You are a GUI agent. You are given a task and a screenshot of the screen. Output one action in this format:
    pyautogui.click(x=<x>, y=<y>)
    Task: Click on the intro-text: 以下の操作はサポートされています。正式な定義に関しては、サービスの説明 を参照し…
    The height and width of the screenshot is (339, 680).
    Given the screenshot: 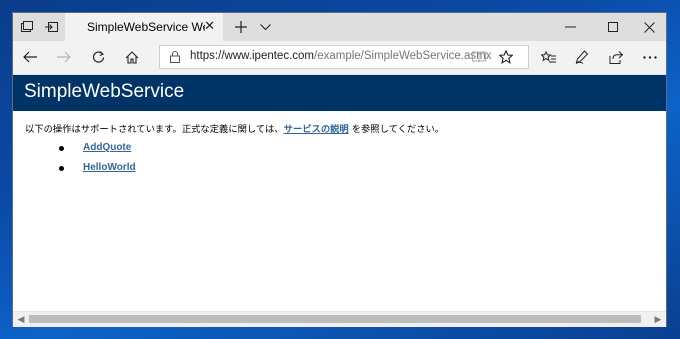 What is the action you would take?
    pyautogui.click(x=234, y=128)
    